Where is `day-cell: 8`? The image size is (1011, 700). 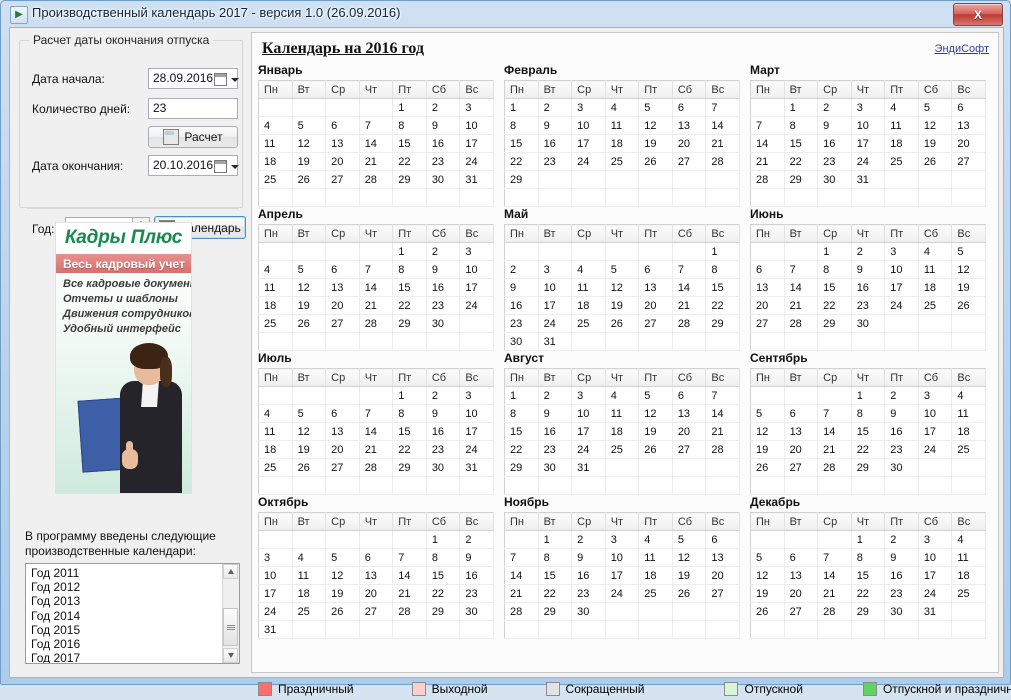 day-cell: 8 is located at coordinates (409, 269).